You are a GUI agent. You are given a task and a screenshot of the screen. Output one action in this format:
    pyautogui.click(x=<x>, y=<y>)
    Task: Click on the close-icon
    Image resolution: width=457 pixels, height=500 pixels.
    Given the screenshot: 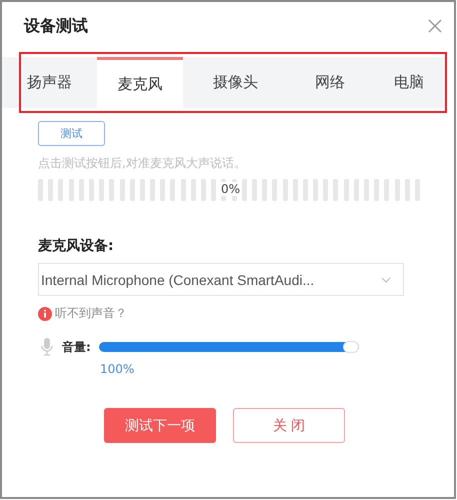 What is the action you would take?
    pyautogui.click(x=435, y=26)
    